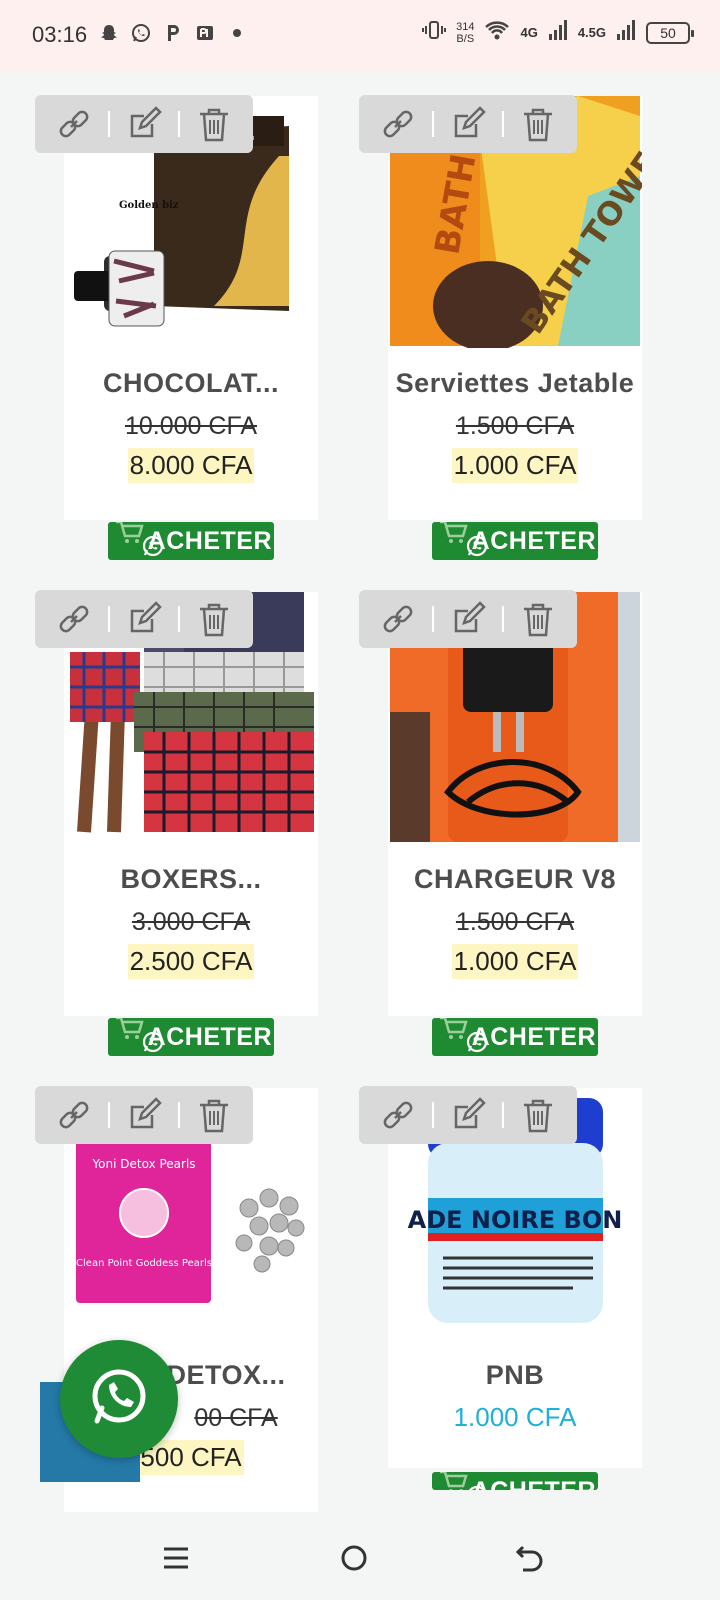 Image resolution: width=720 pixels, height=1600 pixels. What do you see at coordinates (149, 205) in the screenshot?
I see `brand-text: Golden biz` at bounding box center [149, 205].